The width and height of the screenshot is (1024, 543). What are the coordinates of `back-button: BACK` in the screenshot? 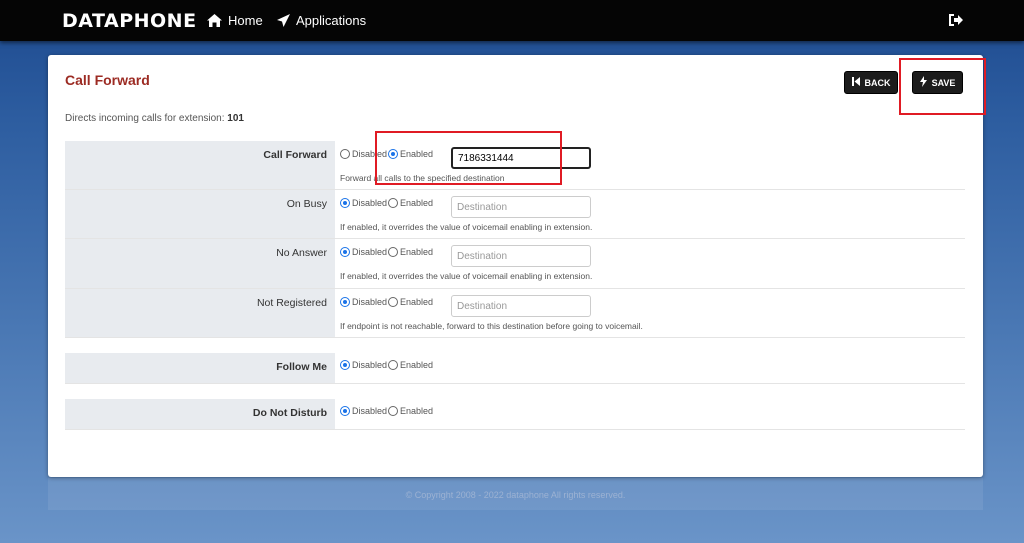 It's located at (871, 82).